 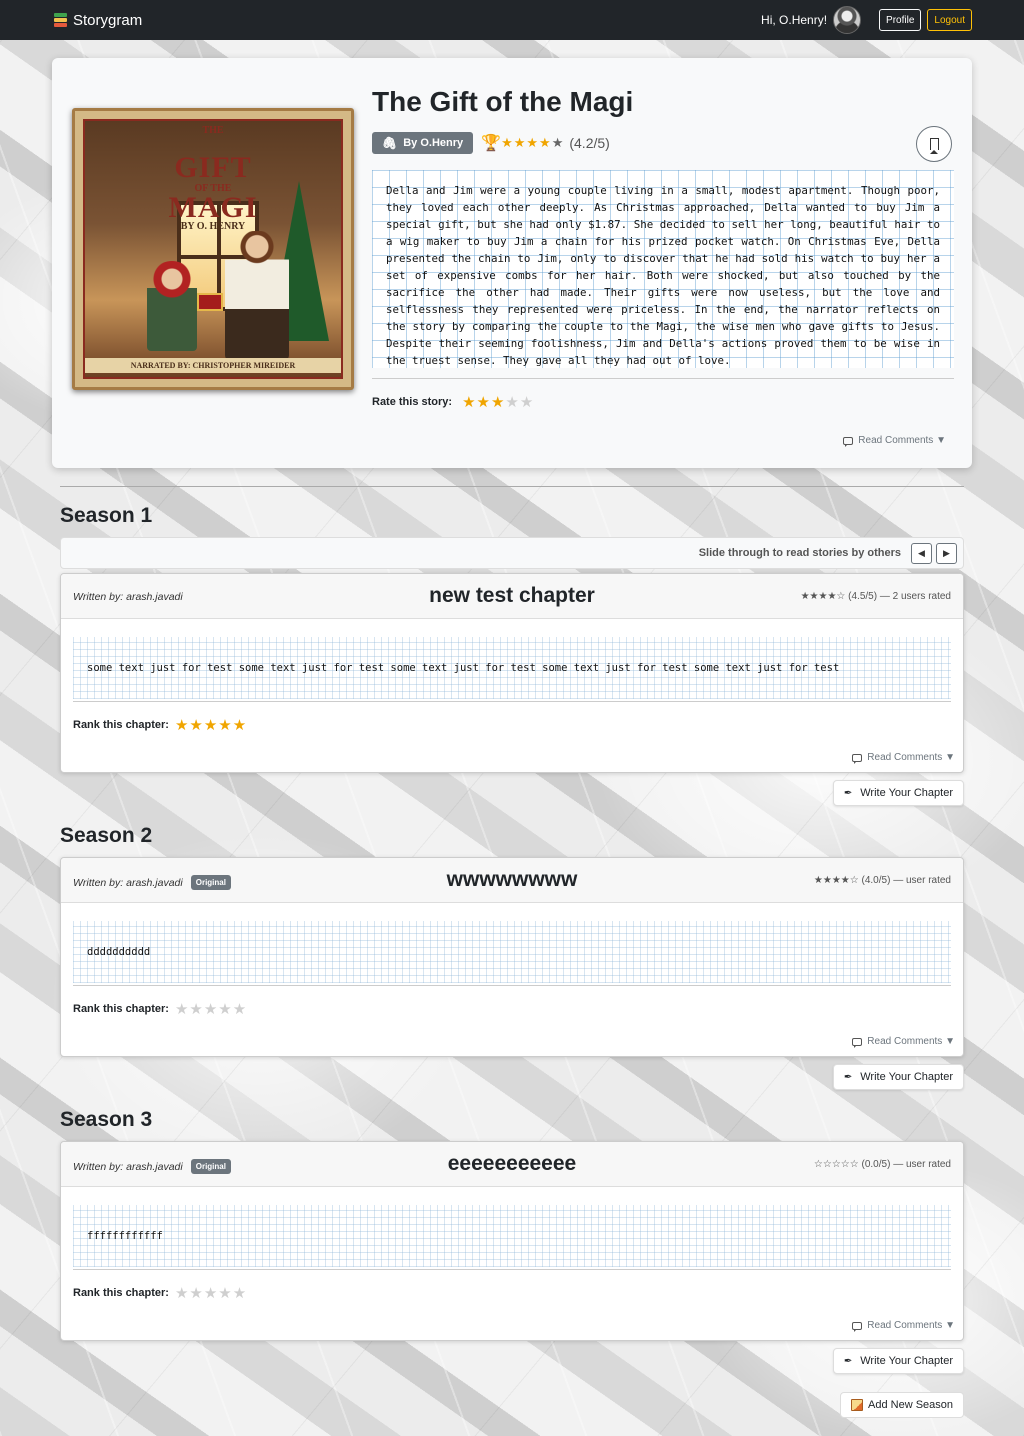 What do you see at coordinates (794, 20) in the screenshot?
I see `greeting: Hi, O.Henry!` at bounding box center [794, 20].